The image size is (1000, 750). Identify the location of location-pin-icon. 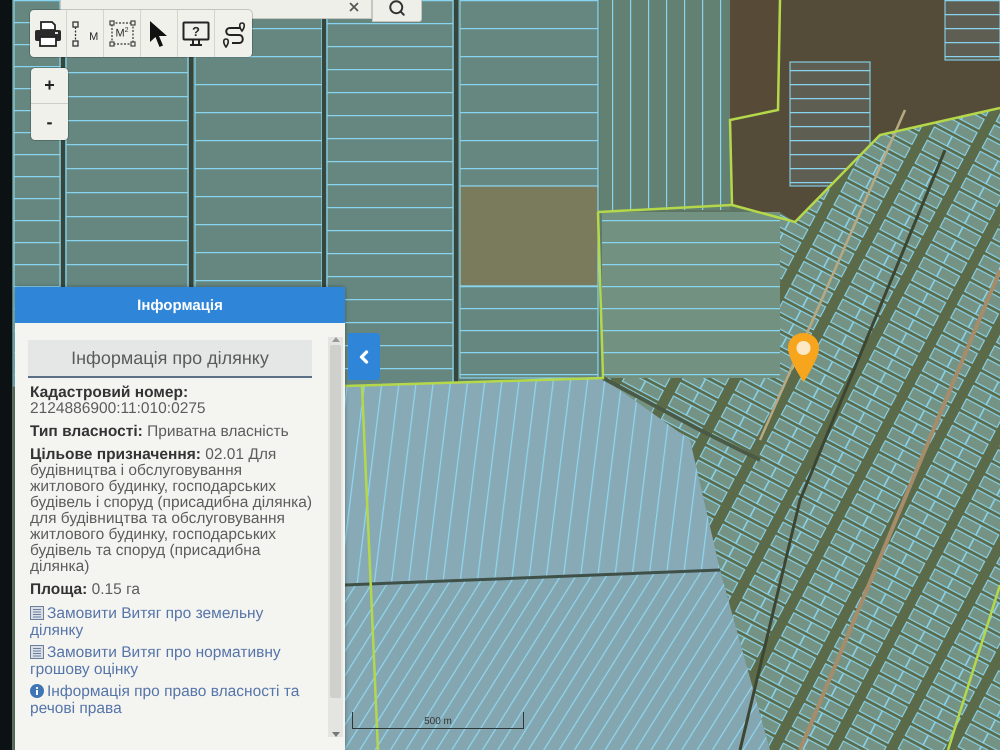
(803, 357).